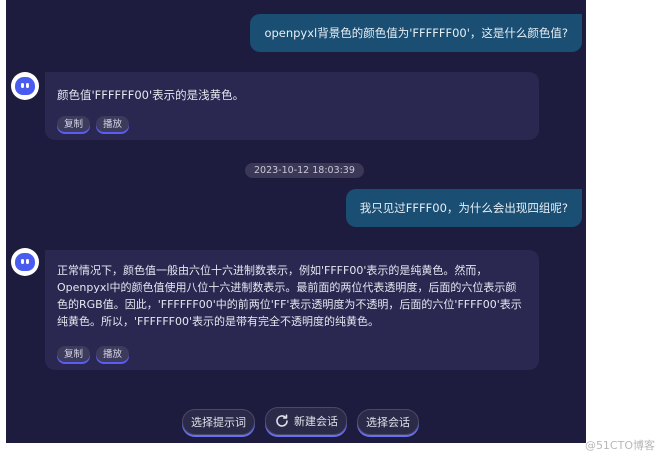 The image size is (663, 460). I want to click on select-prompt-button: 选择提示词, so click(218, 422).